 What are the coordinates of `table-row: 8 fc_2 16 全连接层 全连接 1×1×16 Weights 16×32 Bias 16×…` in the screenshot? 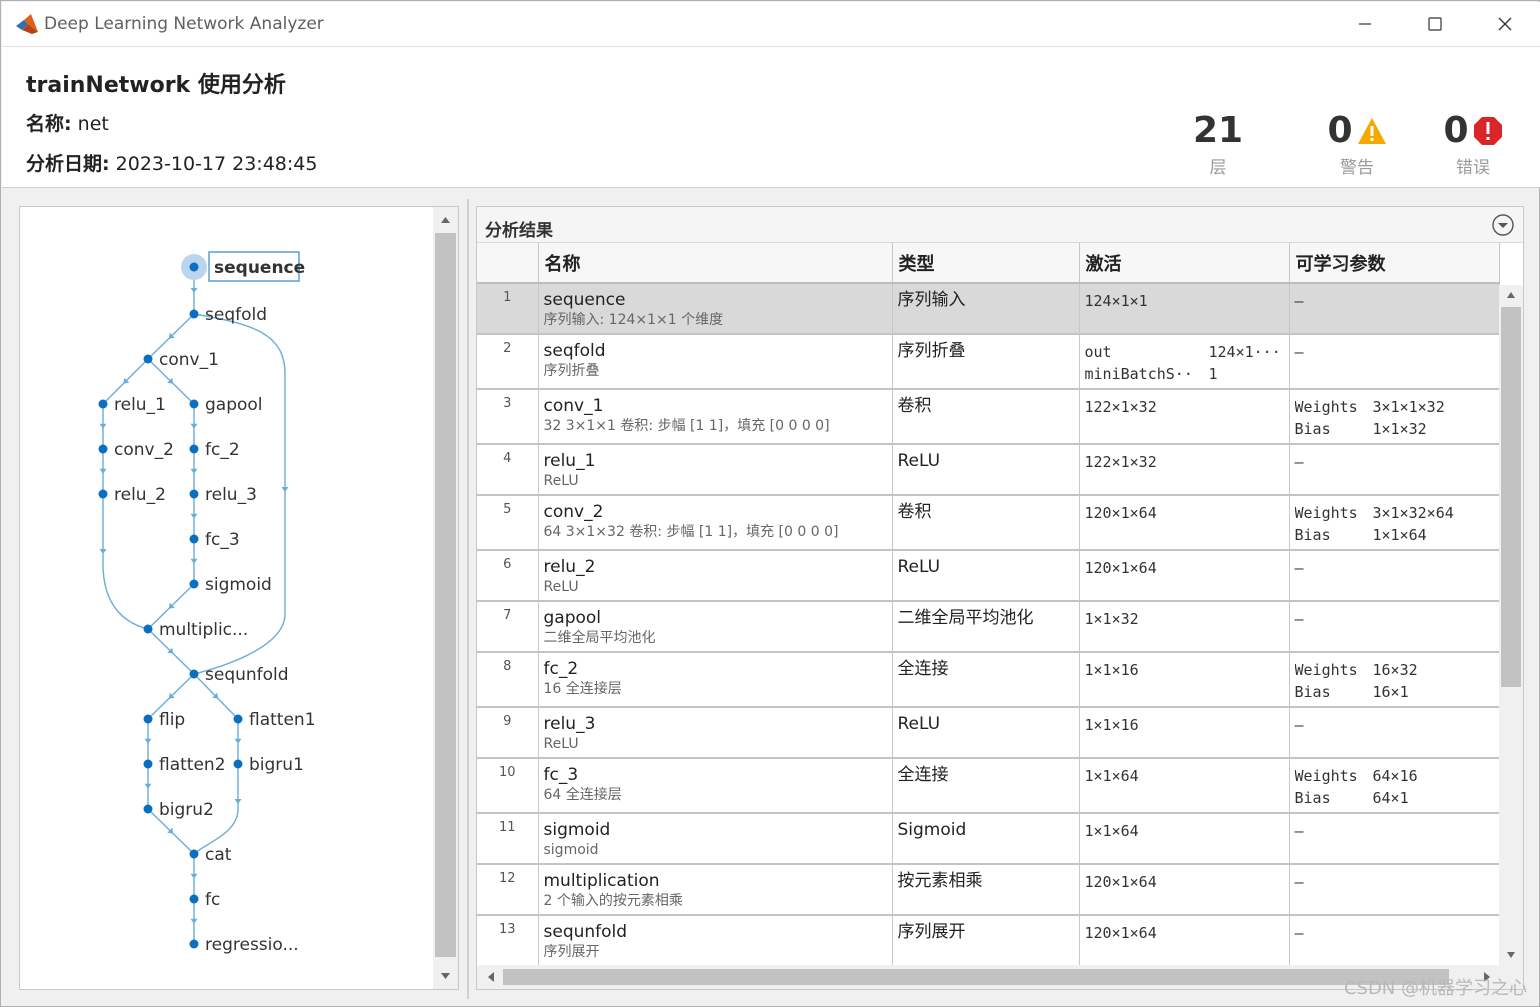 It's located at (988, 680).